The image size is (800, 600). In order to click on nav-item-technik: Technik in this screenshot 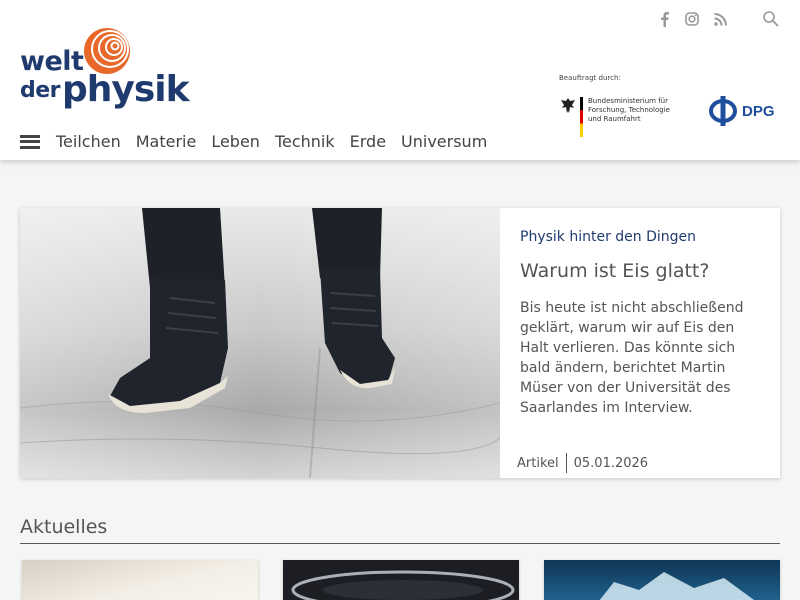, I will do `click(305, 141)`.